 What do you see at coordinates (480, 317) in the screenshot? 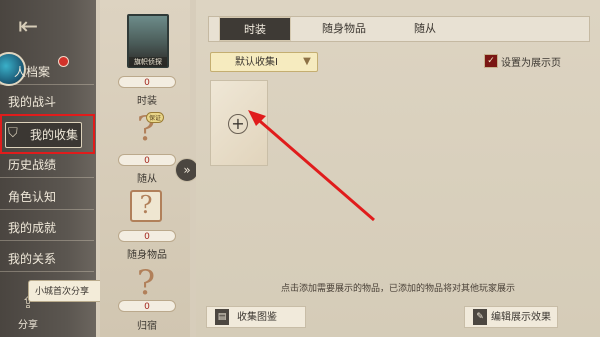
I see `edit-icon: ✎` at bounding box center [480, 317].